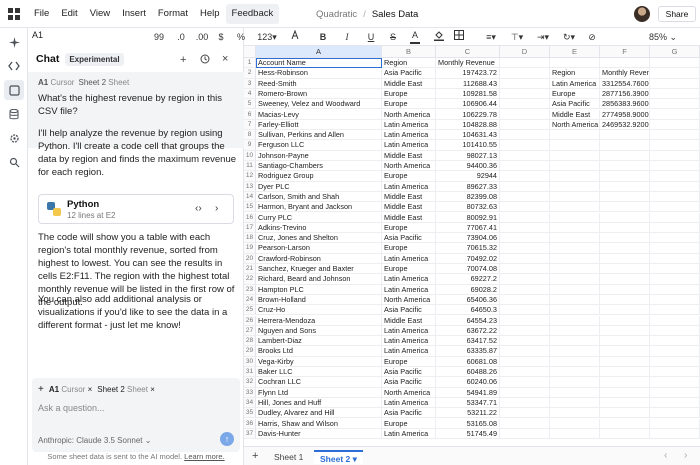  What do you see at coordinates (250, 279) in the screenshot?
I see `row-header: 22` at bounding box center [250, 279].